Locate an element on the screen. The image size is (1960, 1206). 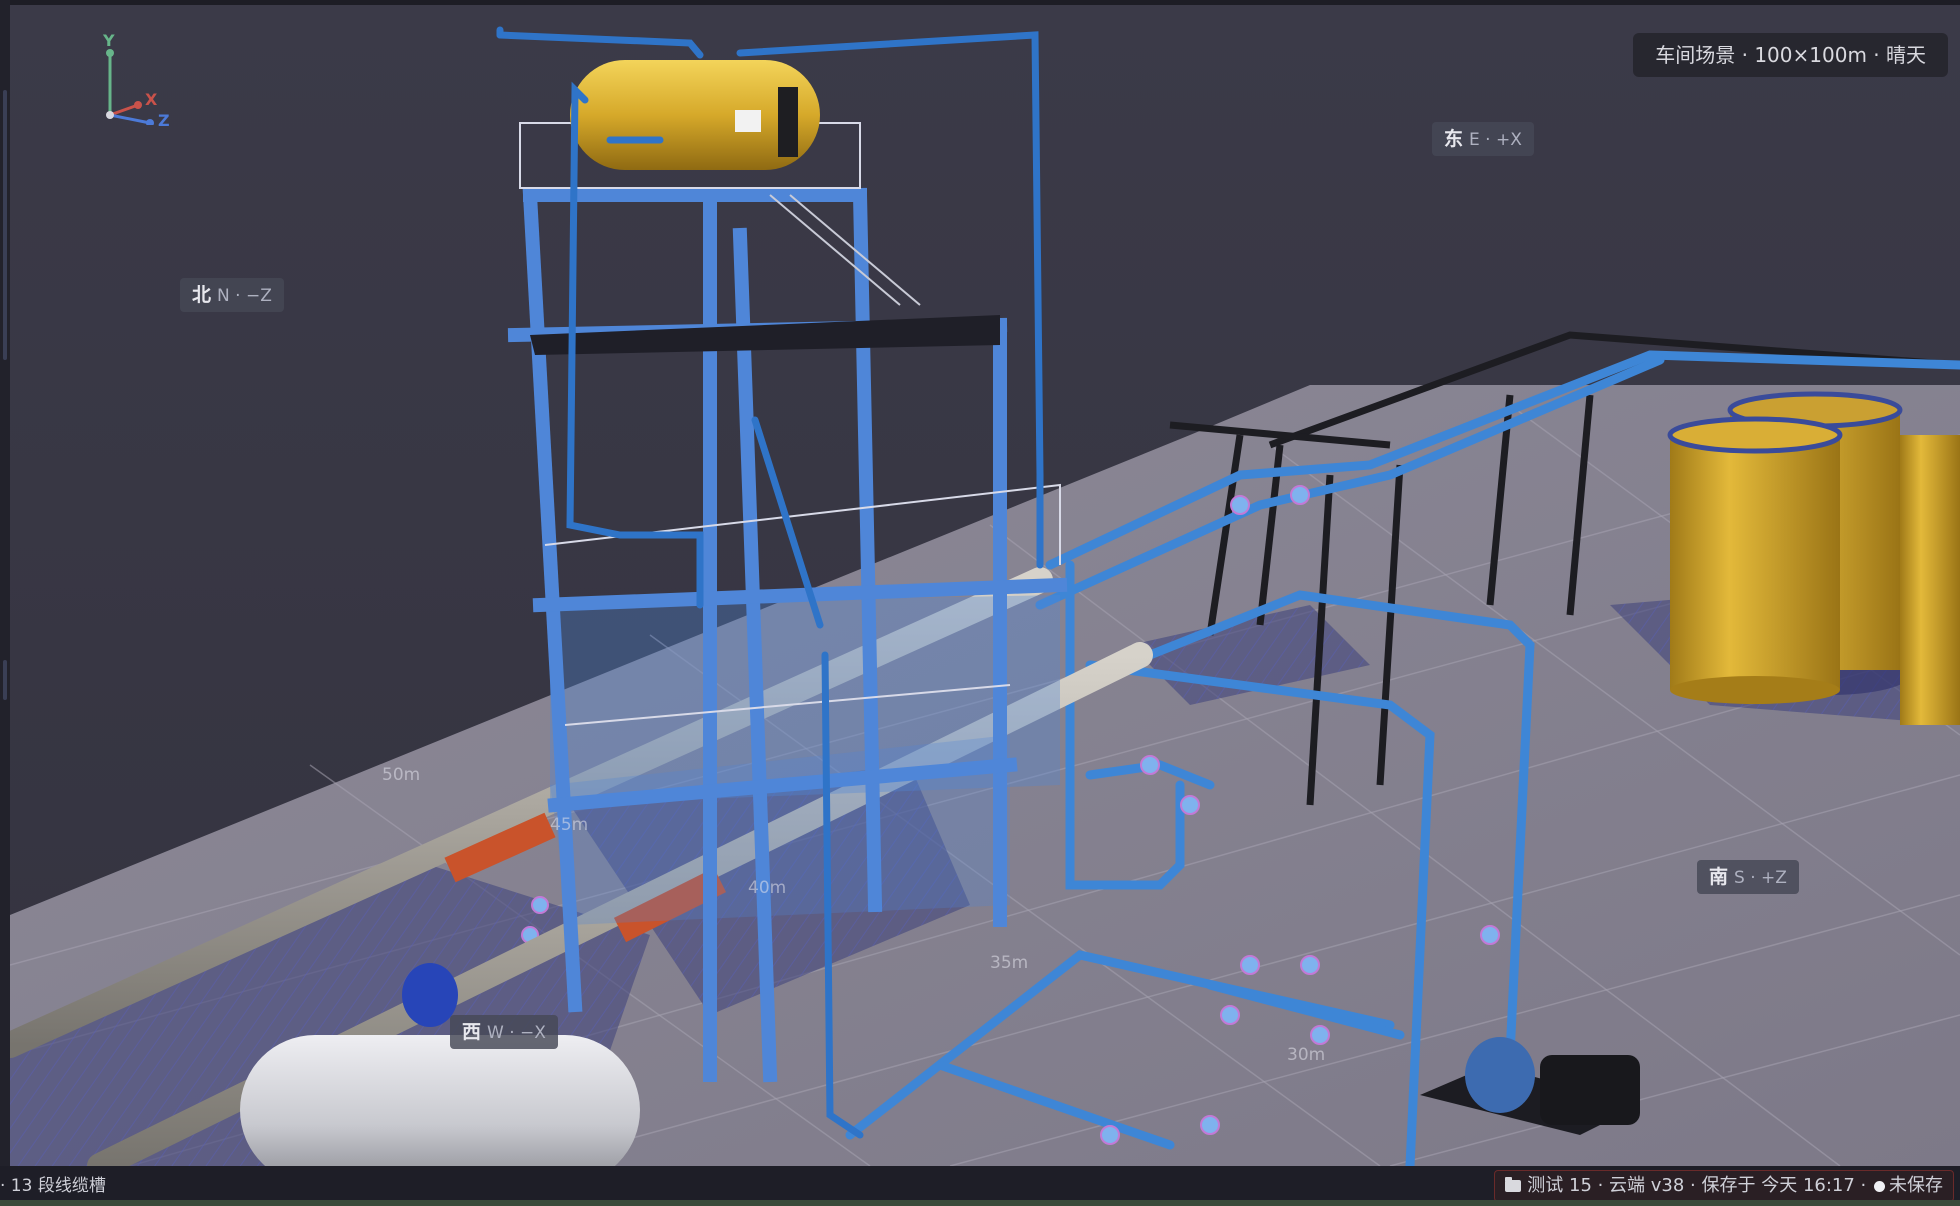
compass-south: 南S · +Z is located at coordinates (1748, 877).